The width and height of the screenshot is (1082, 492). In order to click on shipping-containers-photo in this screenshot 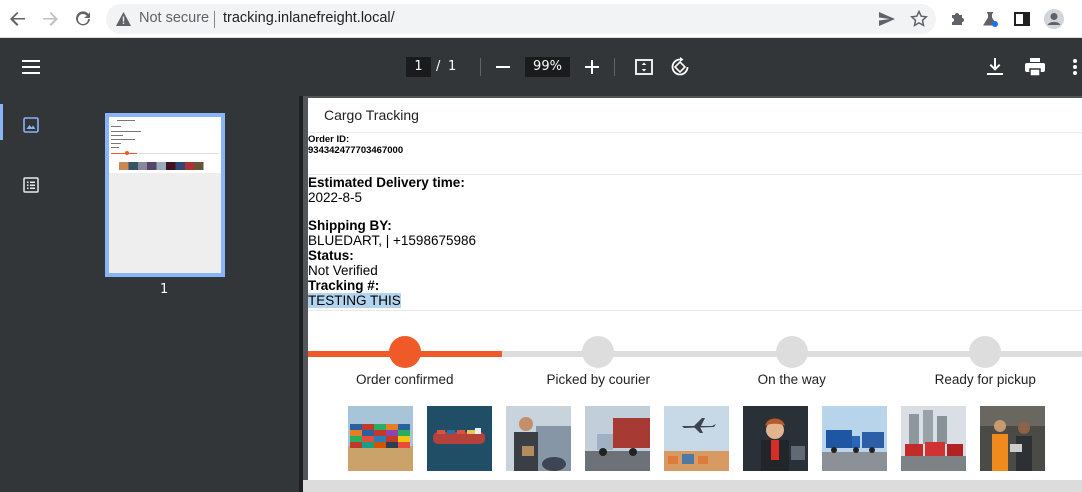, I will do `click(380, 438)`.